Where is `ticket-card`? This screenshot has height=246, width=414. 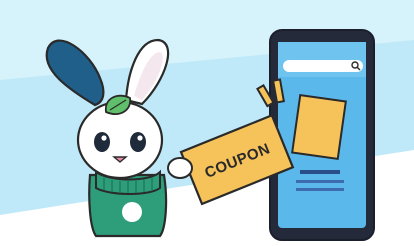
ticket-card is located at coordinates (319, 127).